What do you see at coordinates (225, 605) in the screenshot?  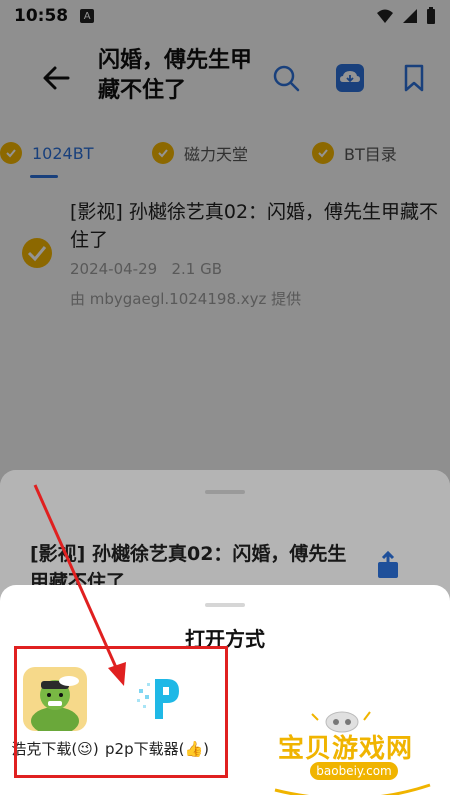 I see `drag-handle` at bounding box center [225, 605].